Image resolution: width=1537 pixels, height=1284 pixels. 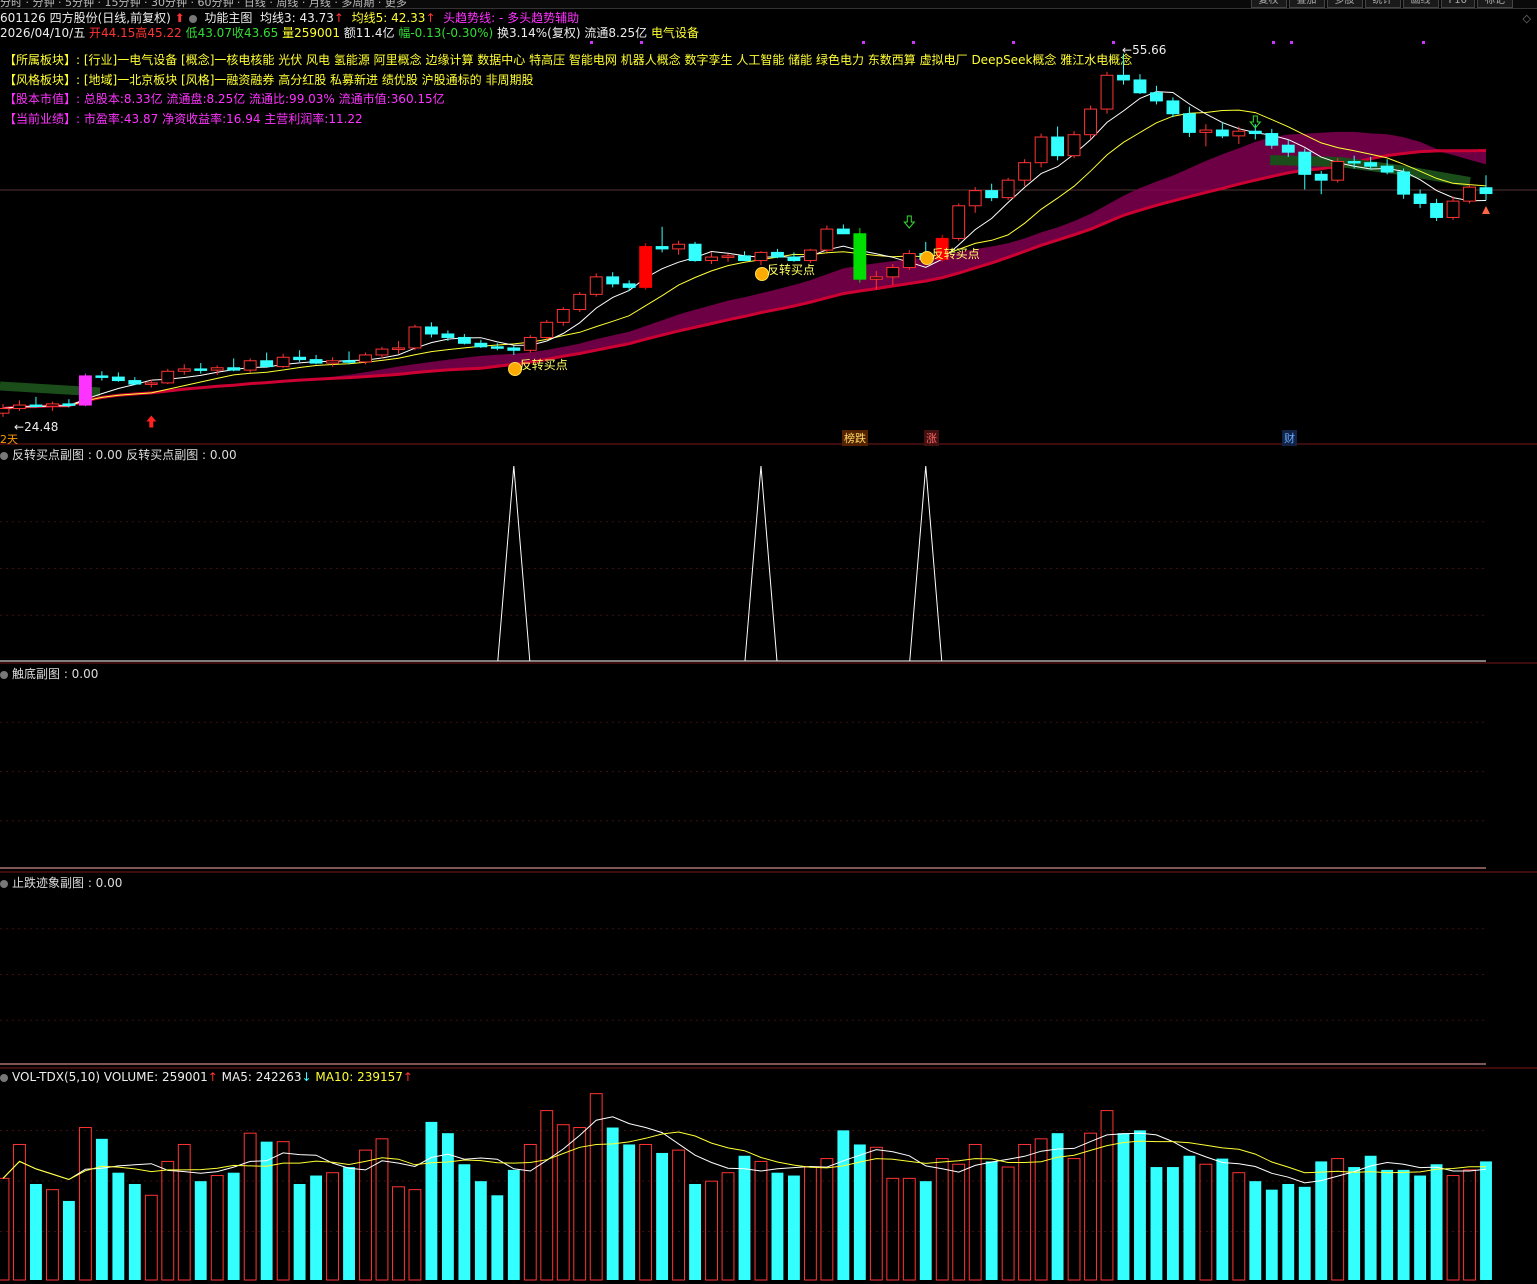 I want to click on vol-ma10-label: MA10: 239157, so click(x=359, y=1077).